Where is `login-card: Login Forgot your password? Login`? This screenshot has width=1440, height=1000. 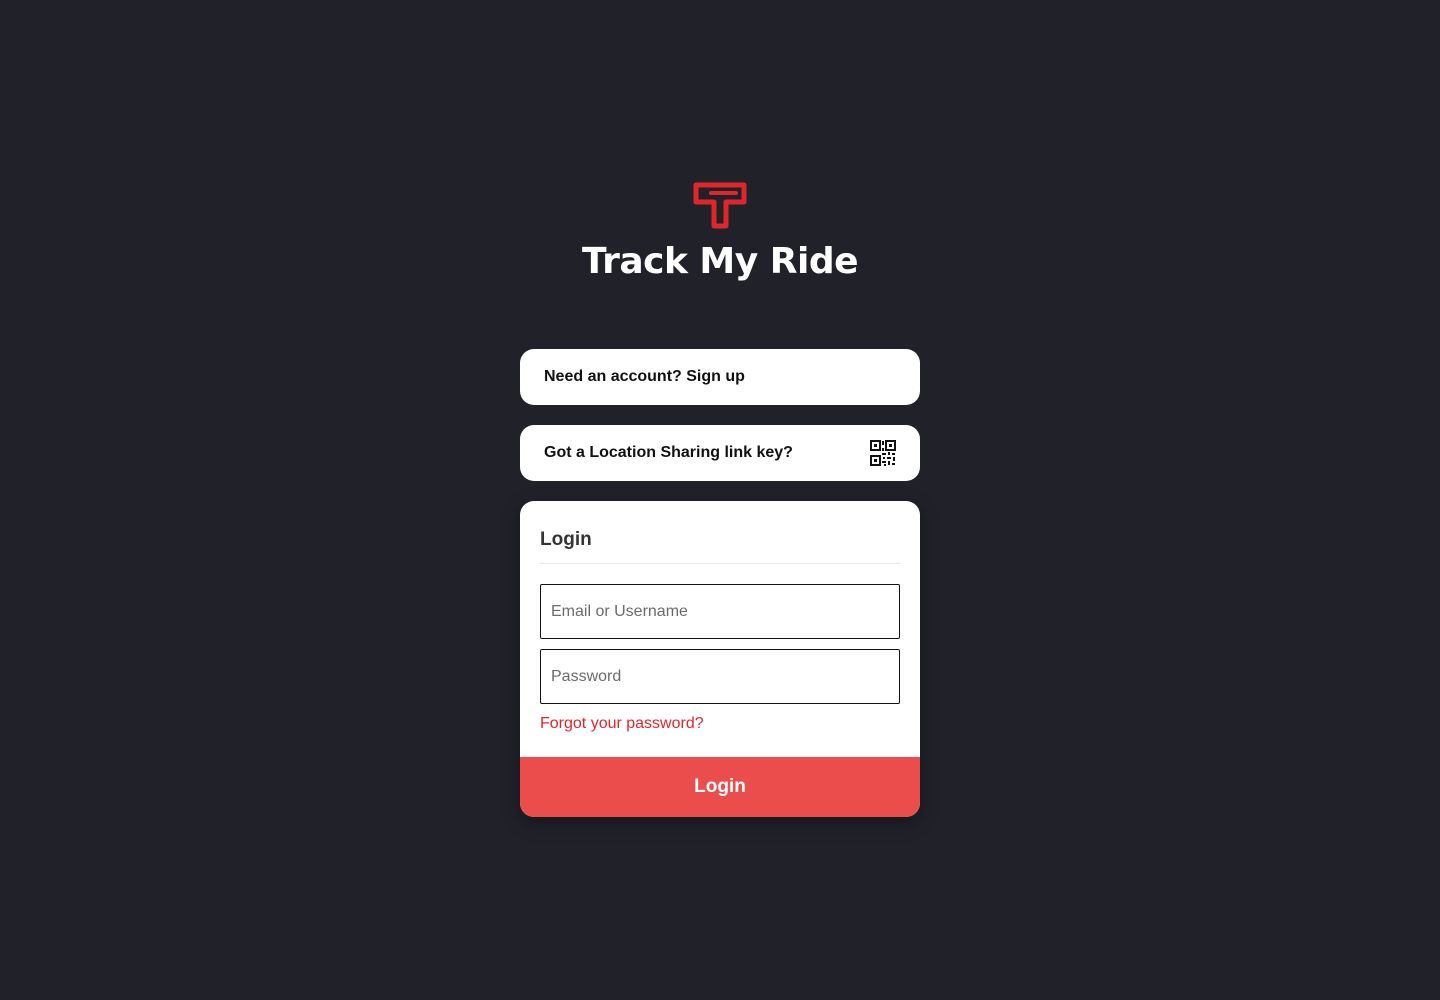
login-card: Login Forgot your password? Login is located at coordinates (720, 659).